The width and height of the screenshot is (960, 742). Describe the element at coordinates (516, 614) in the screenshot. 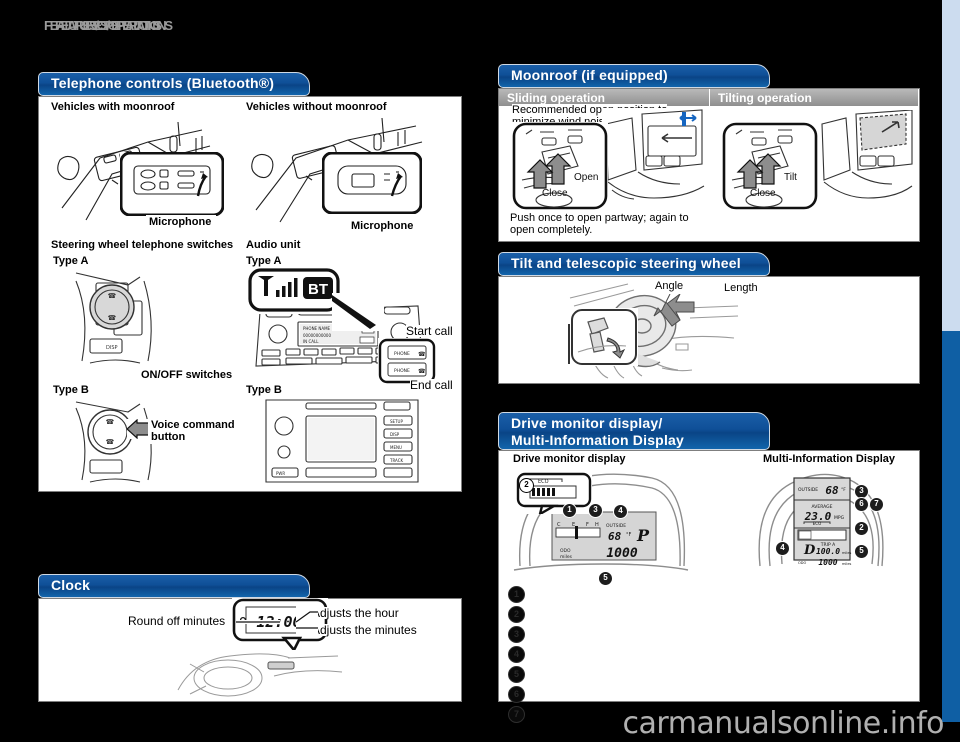

I see `legend-item-2: 2` at that location.